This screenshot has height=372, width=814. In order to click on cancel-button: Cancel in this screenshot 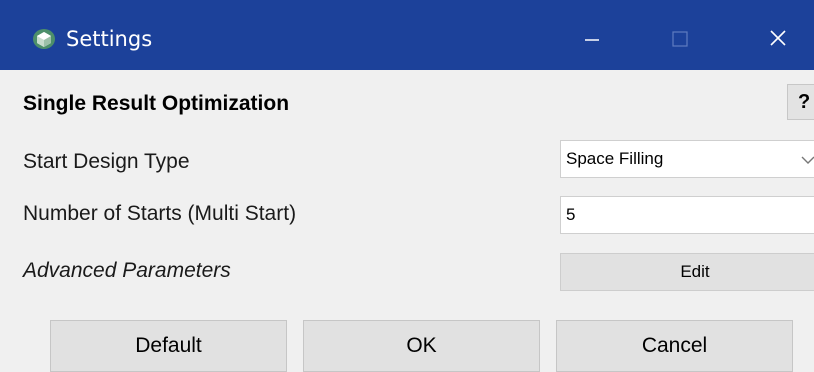, I will do `click(674, 346)`.